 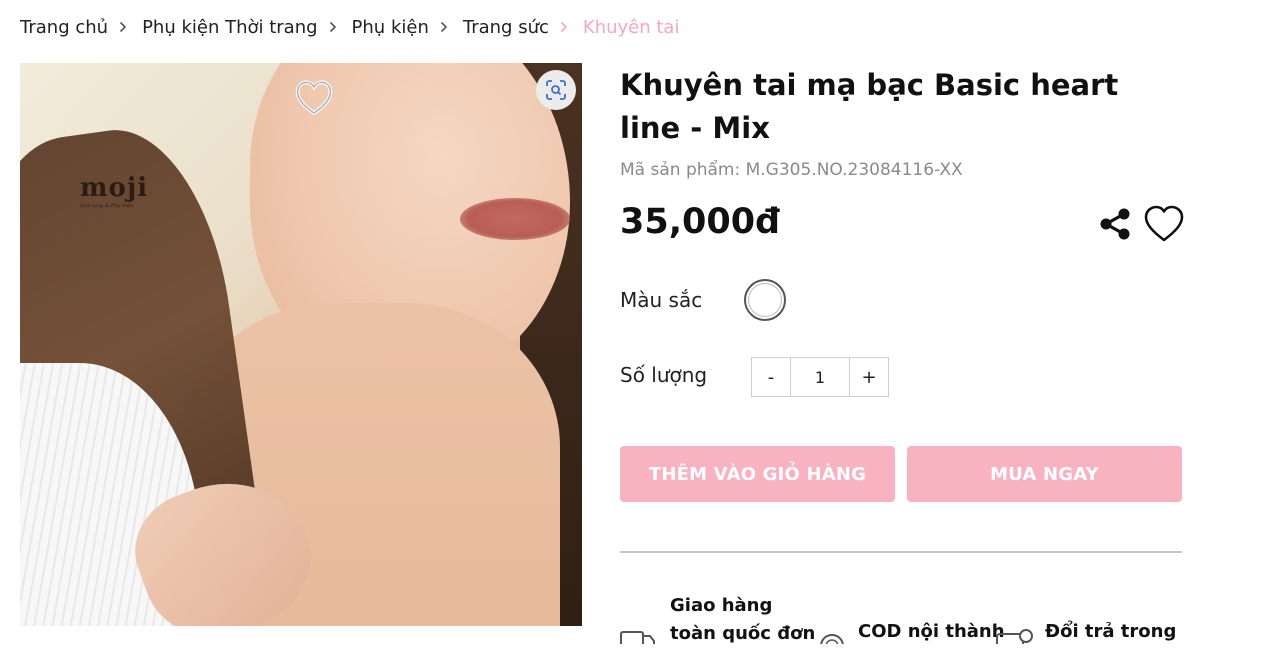 What do you see at coordinates (832, 639) in the screenshot?
I see `cod-icon` at bounding box center [832, 639].